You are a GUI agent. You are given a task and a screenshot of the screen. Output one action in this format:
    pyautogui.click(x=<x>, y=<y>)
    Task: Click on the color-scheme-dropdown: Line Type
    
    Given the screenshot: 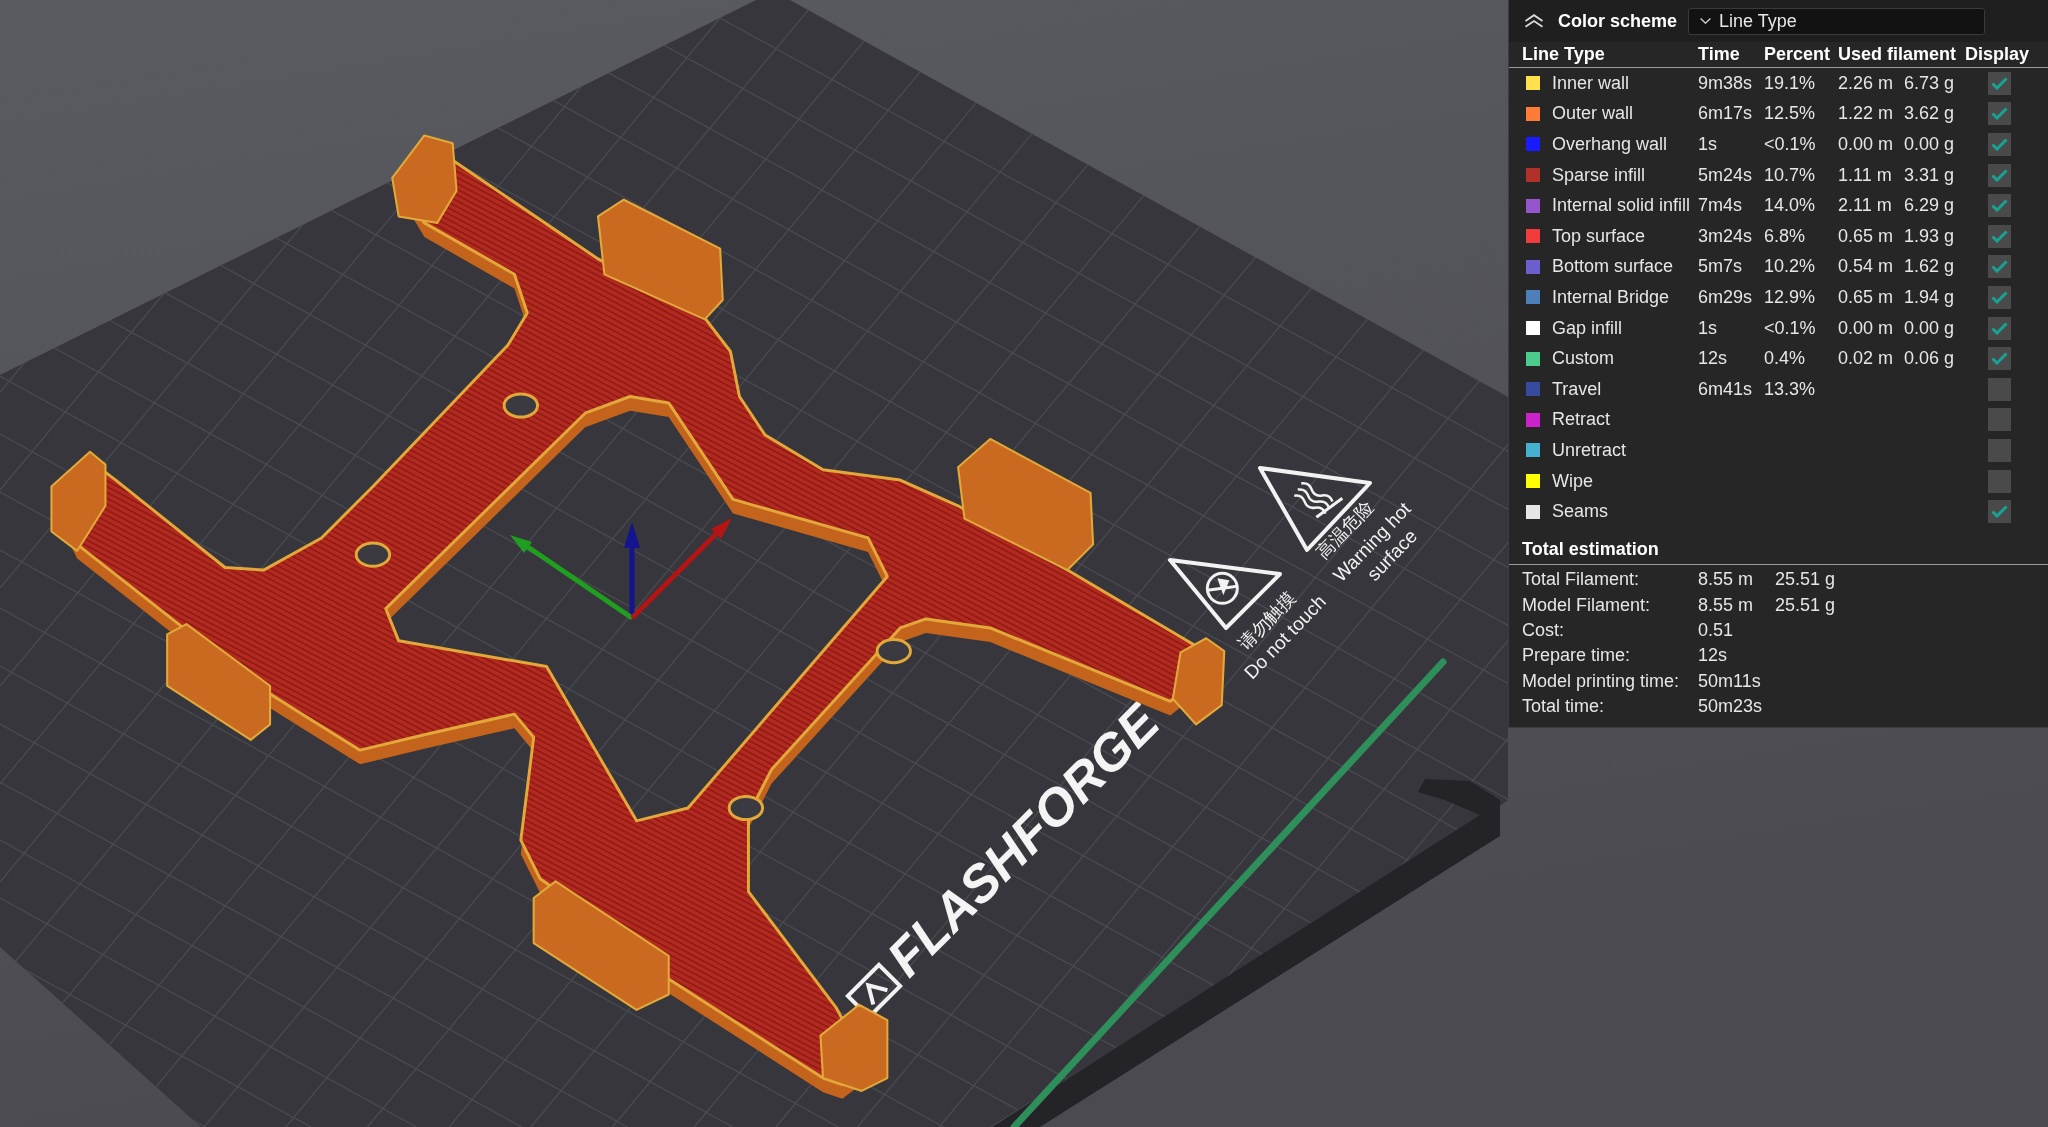 What is the action you would take?
    pyautogui.click(x=1836, y=21)
    